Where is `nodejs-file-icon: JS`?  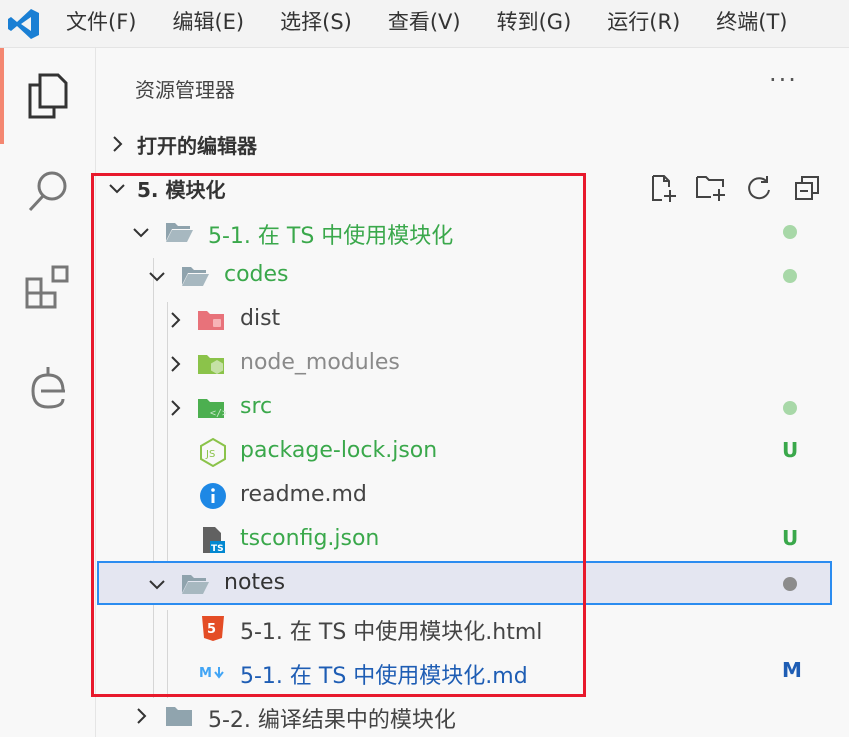
nodejs-file-icon: JS is located at coordinates (213, 452).